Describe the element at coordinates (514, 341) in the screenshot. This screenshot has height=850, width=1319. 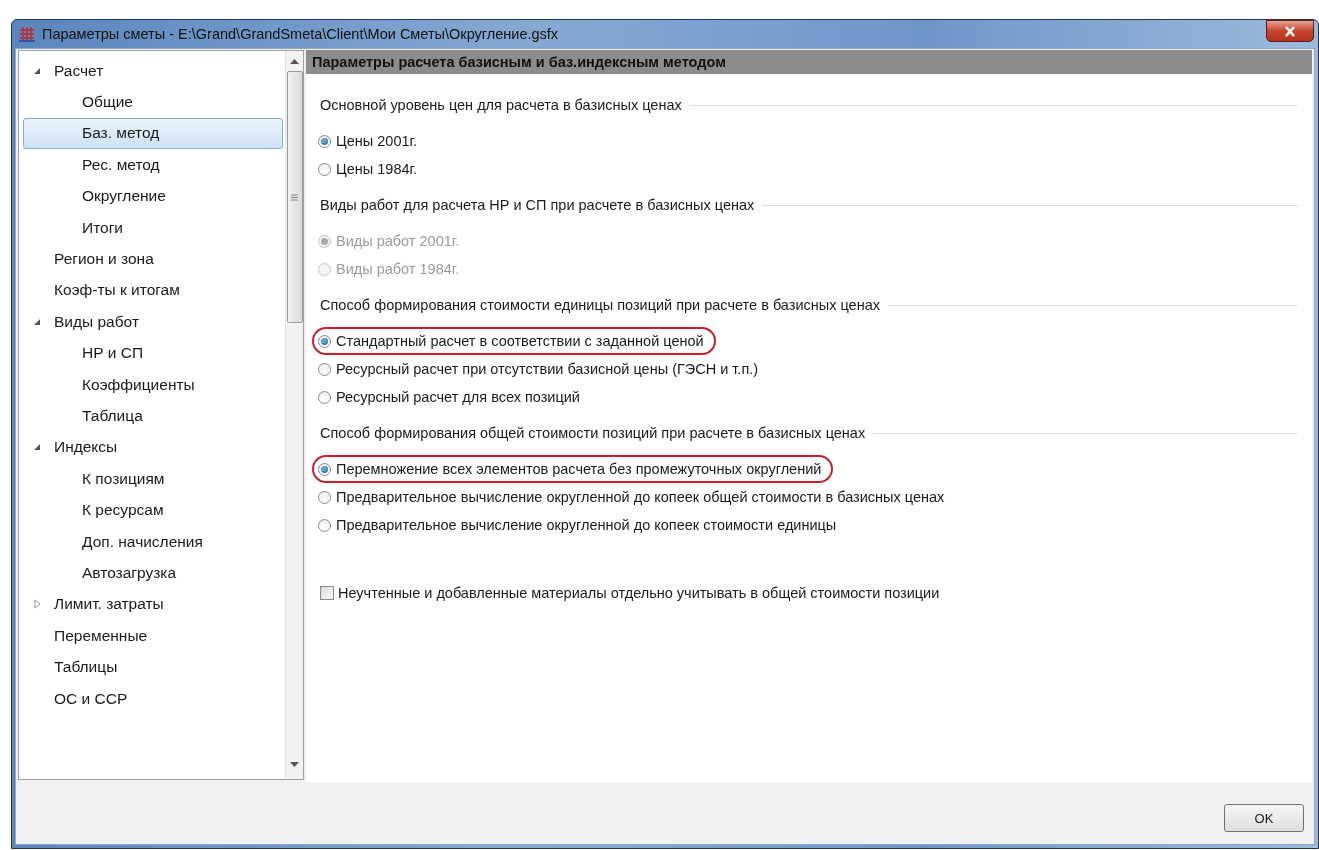
I see `highlighted-radio-option: Стандартный расчет в соответствии с заданной ценой` at that location.